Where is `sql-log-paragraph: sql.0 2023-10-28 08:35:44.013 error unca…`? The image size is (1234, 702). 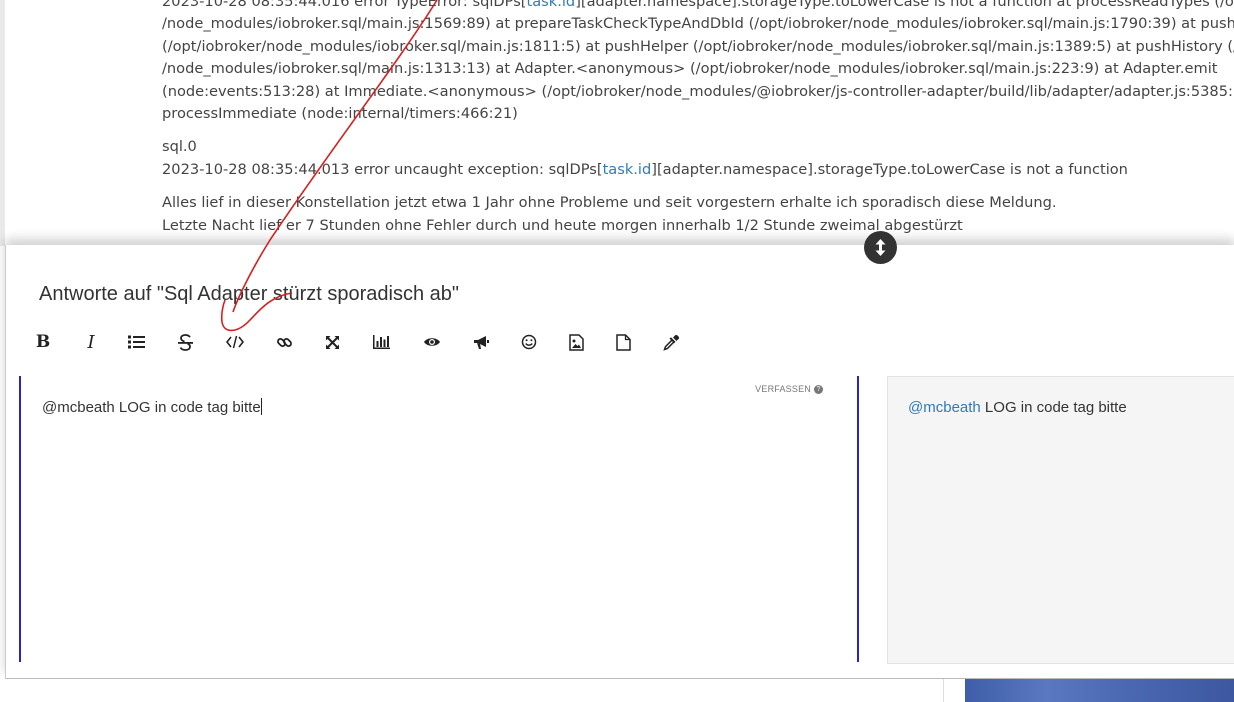 sql-log-paragraph: sql.0 2023-10-28 08:35:44.013 error unca… is located at coordinates (698, 158).